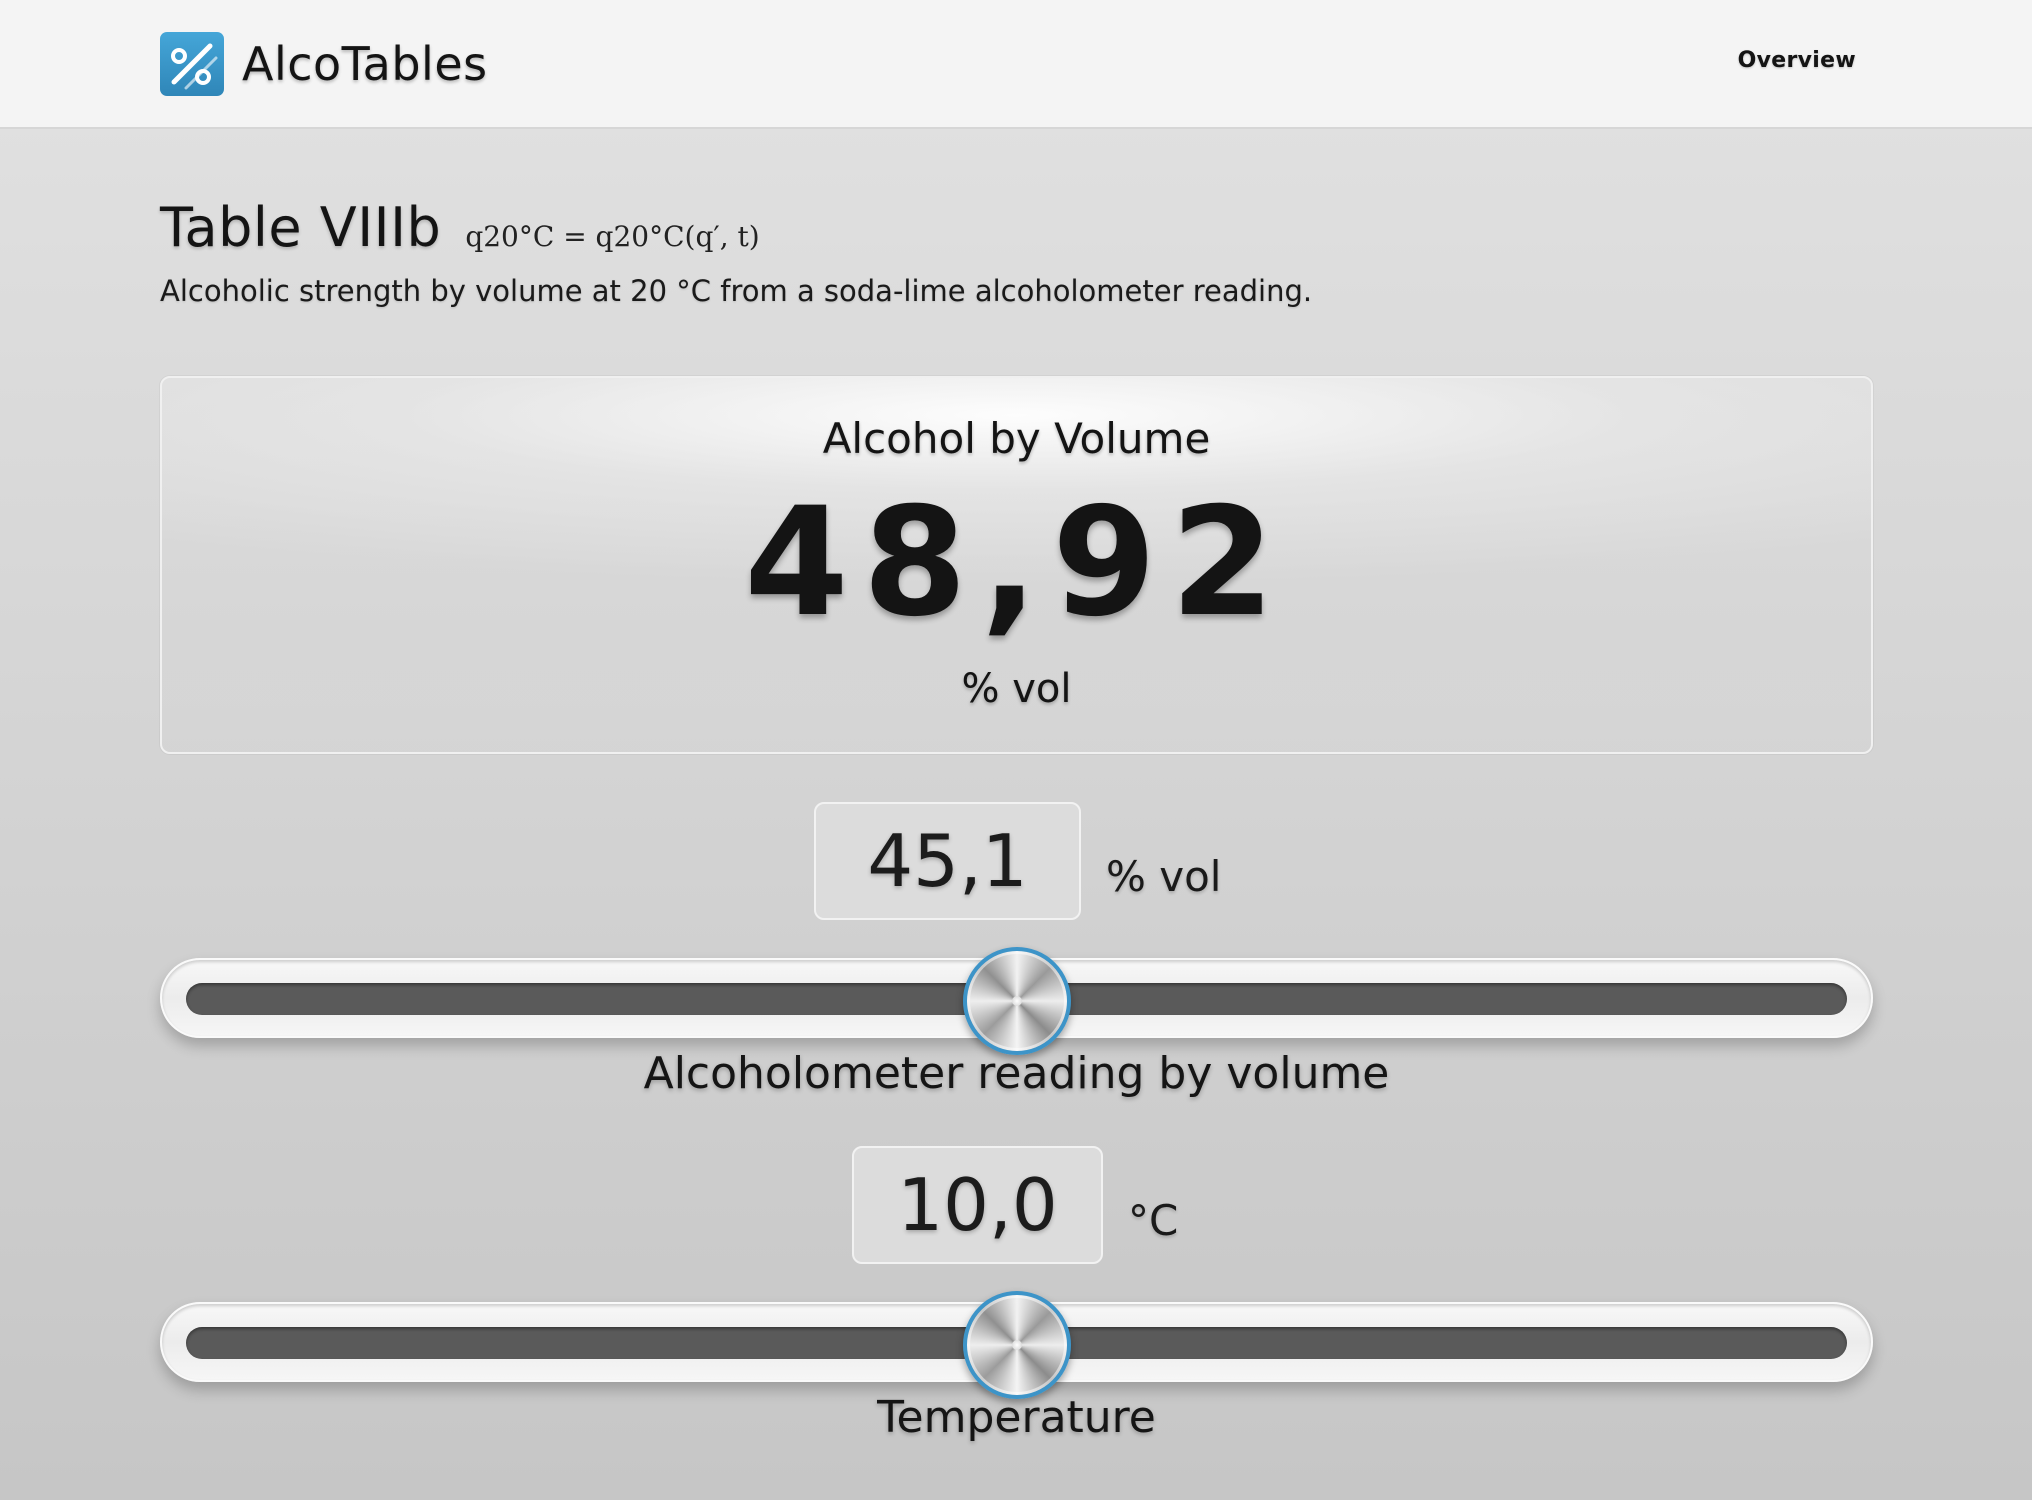 The image size is (2032, 1500). Describe the element at coordinates (192, 64) in the screenshot. I see `percent-logo-icon` at that location.